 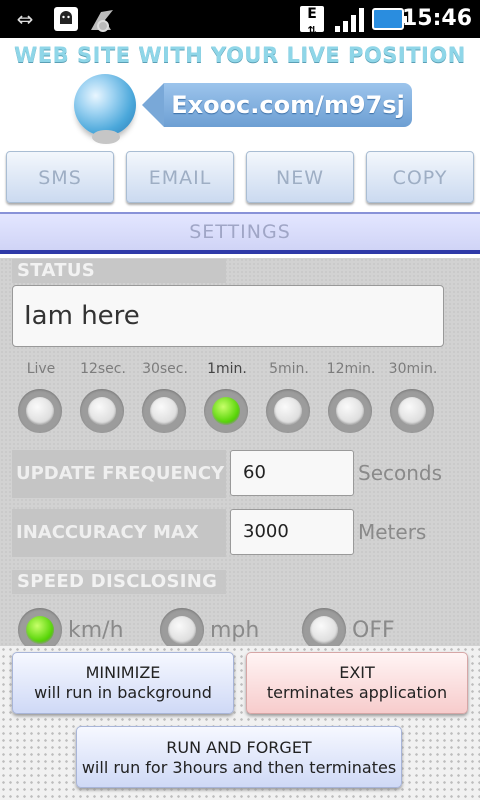 What do you see at coordinates (412, 411) in the screenshot?
I see `freq-radio-30min` at bounding box center [412, 411].